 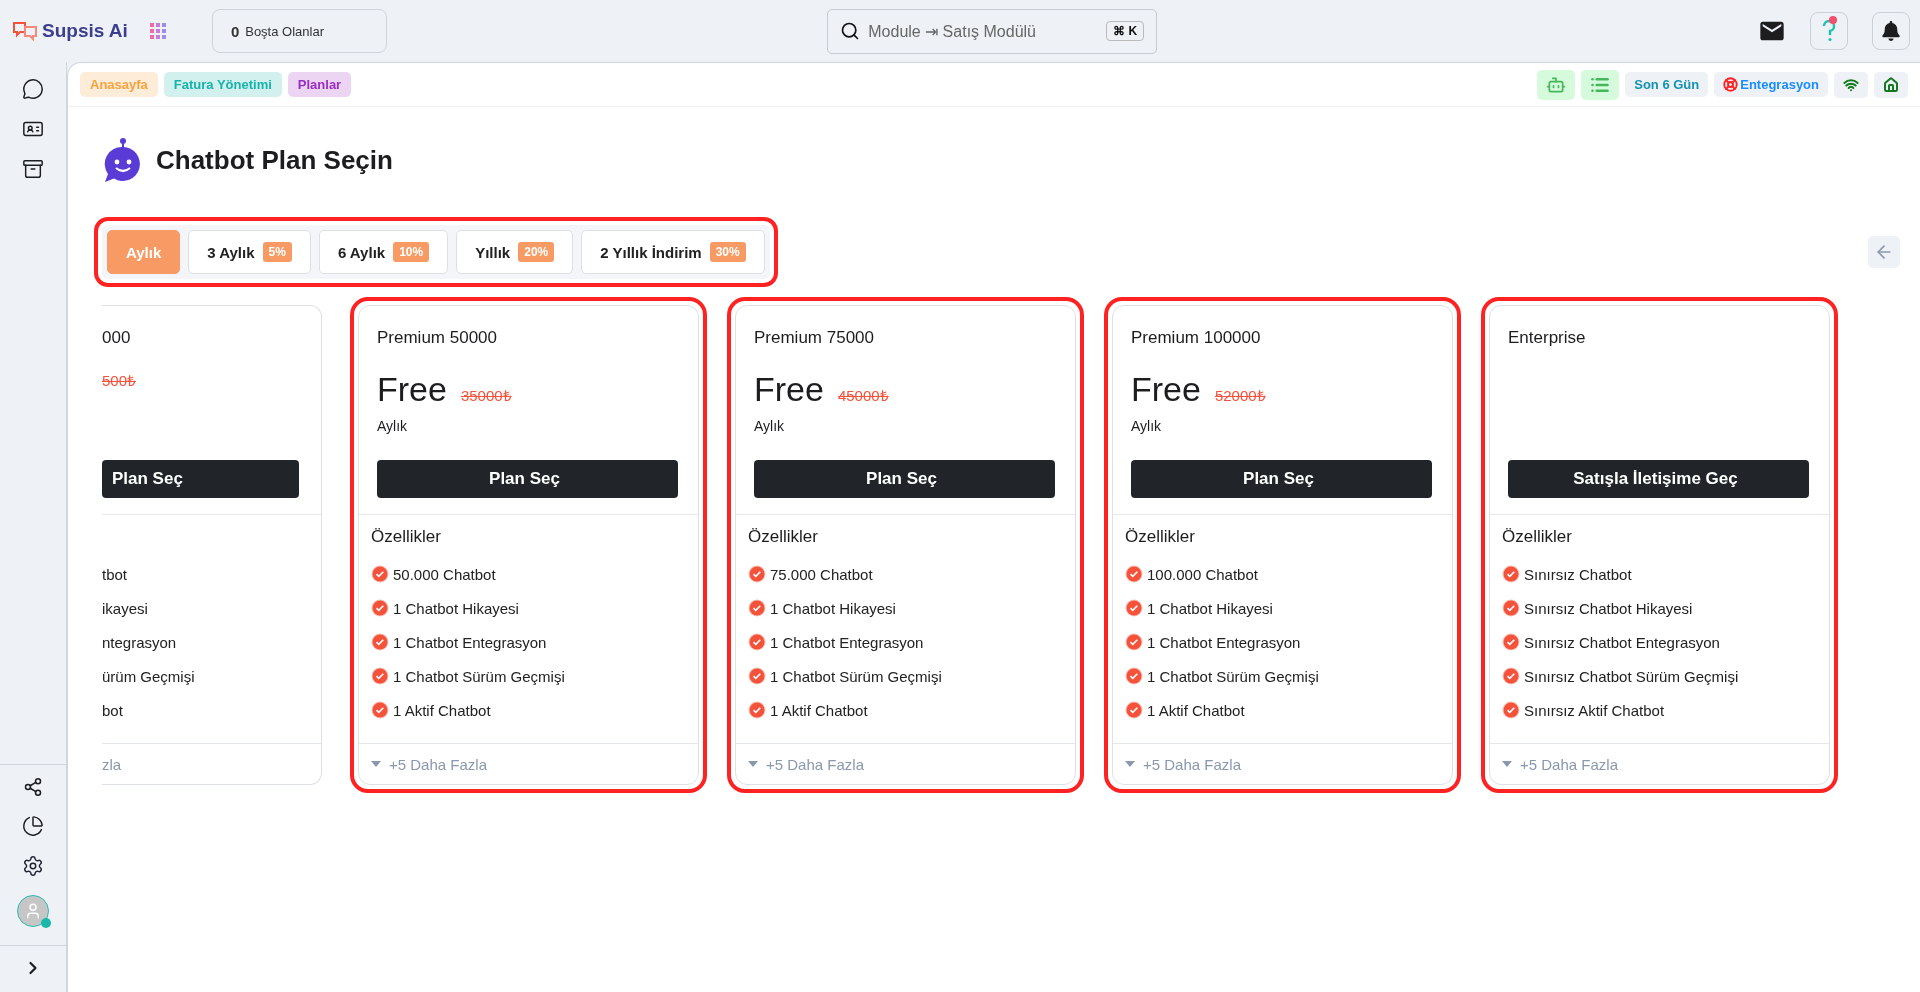 What do you see at coordinates (46, 923) in the screenshot?
I see `online-dot` at bounding box center [46, 923].